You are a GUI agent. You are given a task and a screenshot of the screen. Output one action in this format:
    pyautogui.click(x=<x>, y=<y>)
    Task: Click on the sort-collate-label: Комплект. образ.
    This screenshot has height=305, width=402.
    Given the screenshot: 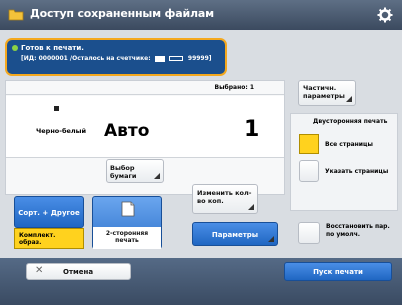 What is the action you would take?
    pyautogui.click(x=37, y=239)
    